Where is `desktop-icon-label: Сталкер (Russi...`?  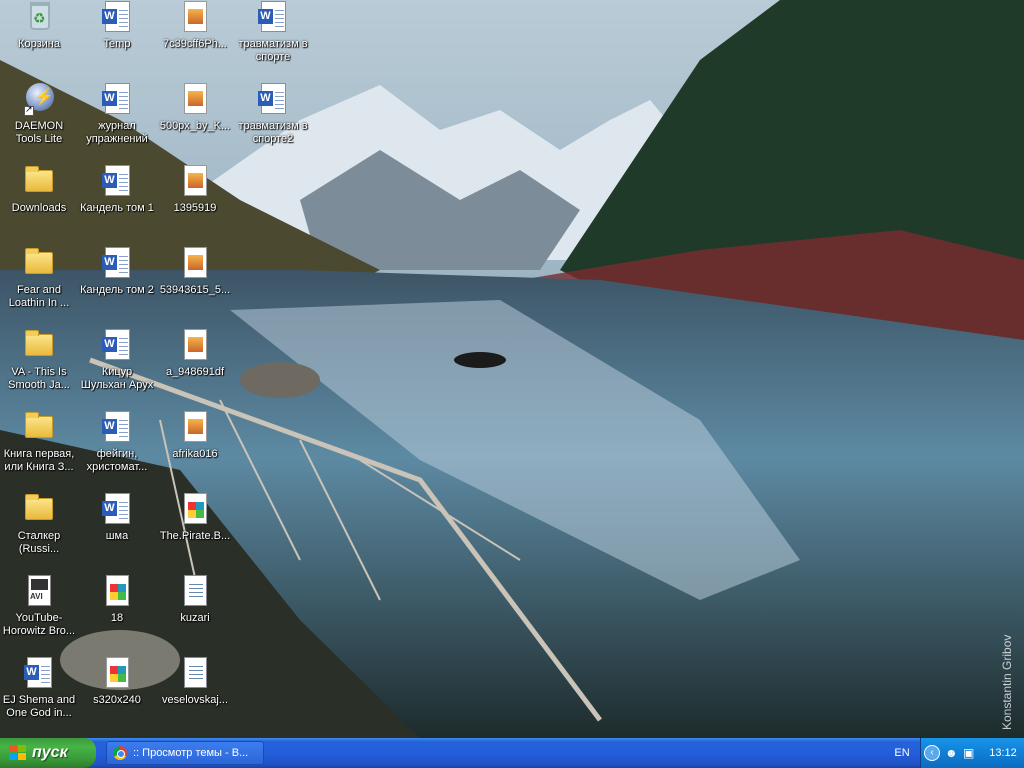
desktop-icon-label: Сталкер (Russi... is located at coordinates (39, 542).